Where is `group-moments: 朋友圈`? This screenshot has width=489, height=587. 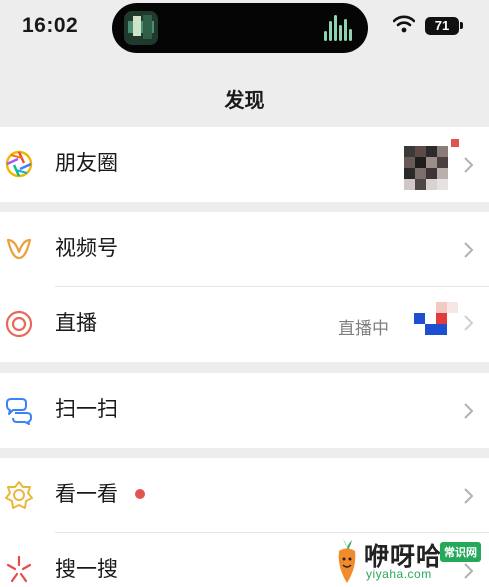
group-moments: 朋友圈 is located at coordinates (244, 164).